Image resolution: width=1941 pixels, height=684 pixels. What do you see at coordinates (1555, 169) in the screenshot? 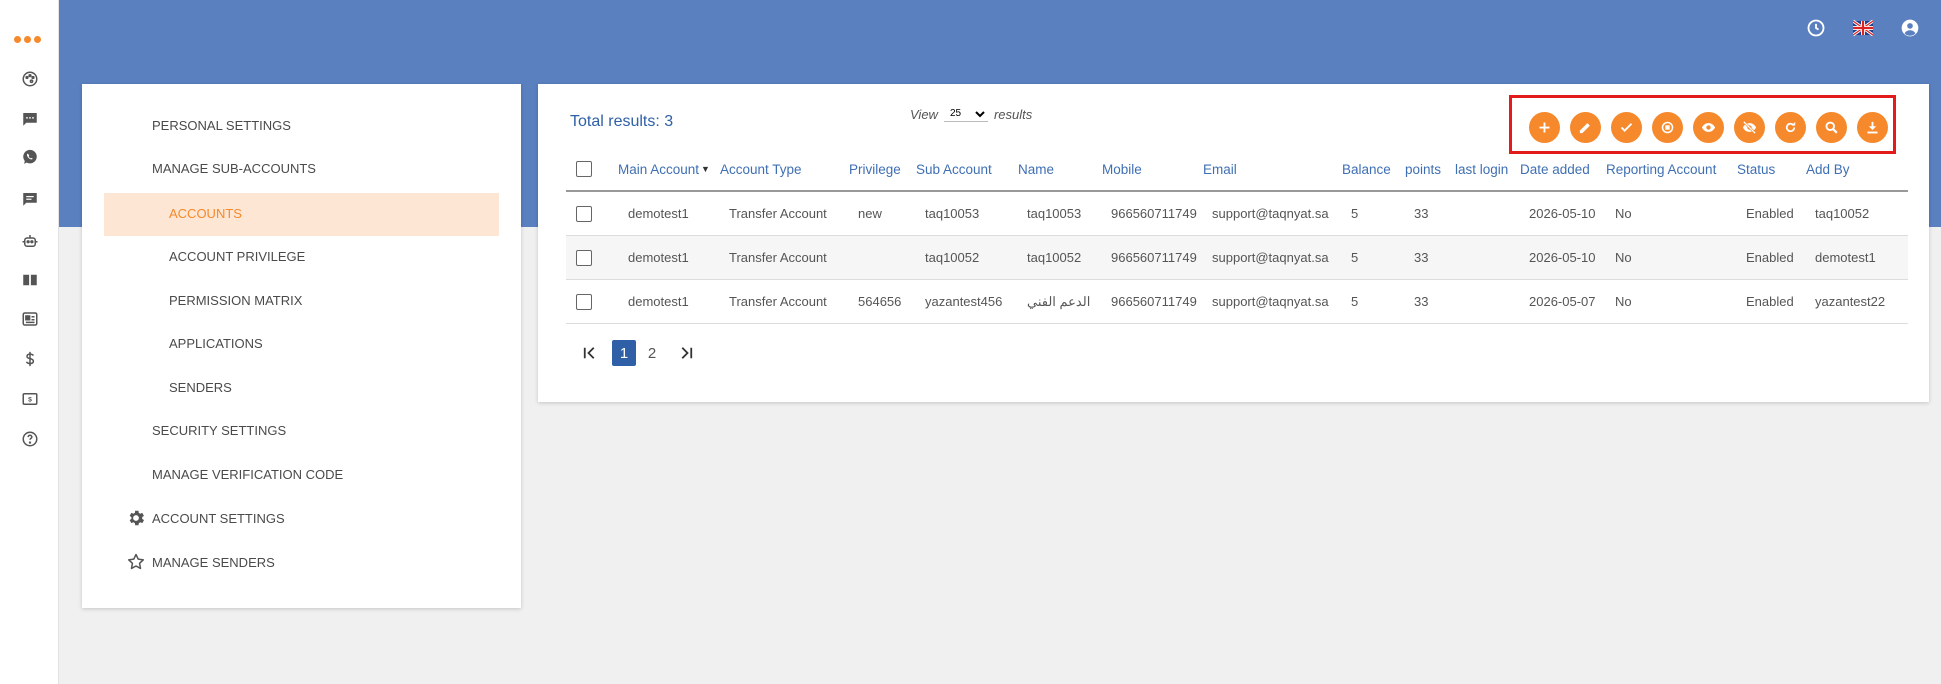
I see `header-date-added: Date added` at bounding box center [1555, 169].